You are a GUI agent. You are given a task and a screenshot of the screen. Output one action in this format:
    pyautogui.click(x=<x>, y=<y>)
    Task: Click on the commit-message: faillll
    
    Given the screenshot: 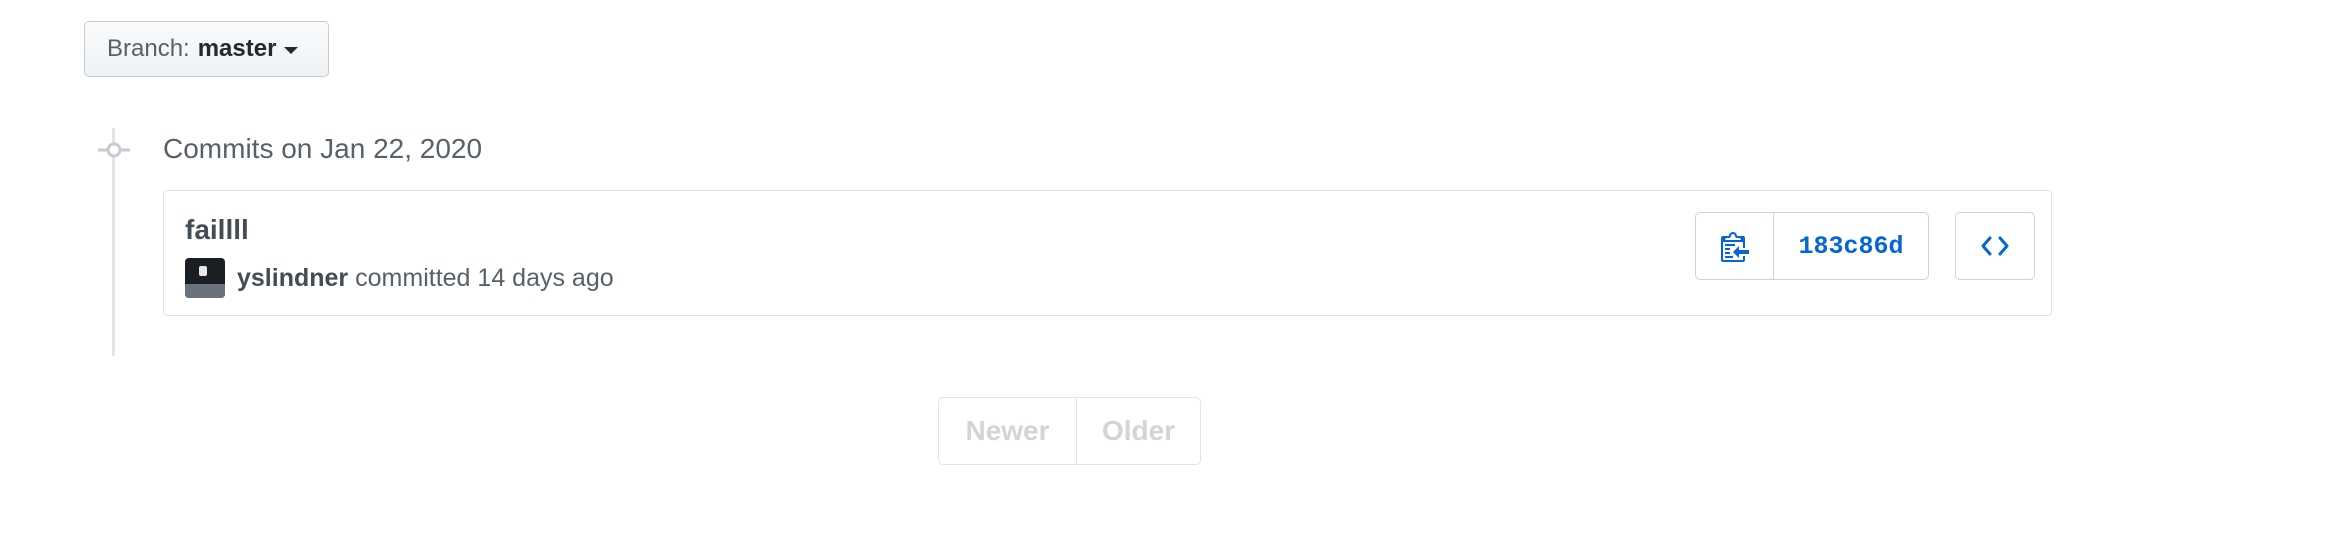 What is the action you would take?
    pyautogui.click(x=217, y=230)
    